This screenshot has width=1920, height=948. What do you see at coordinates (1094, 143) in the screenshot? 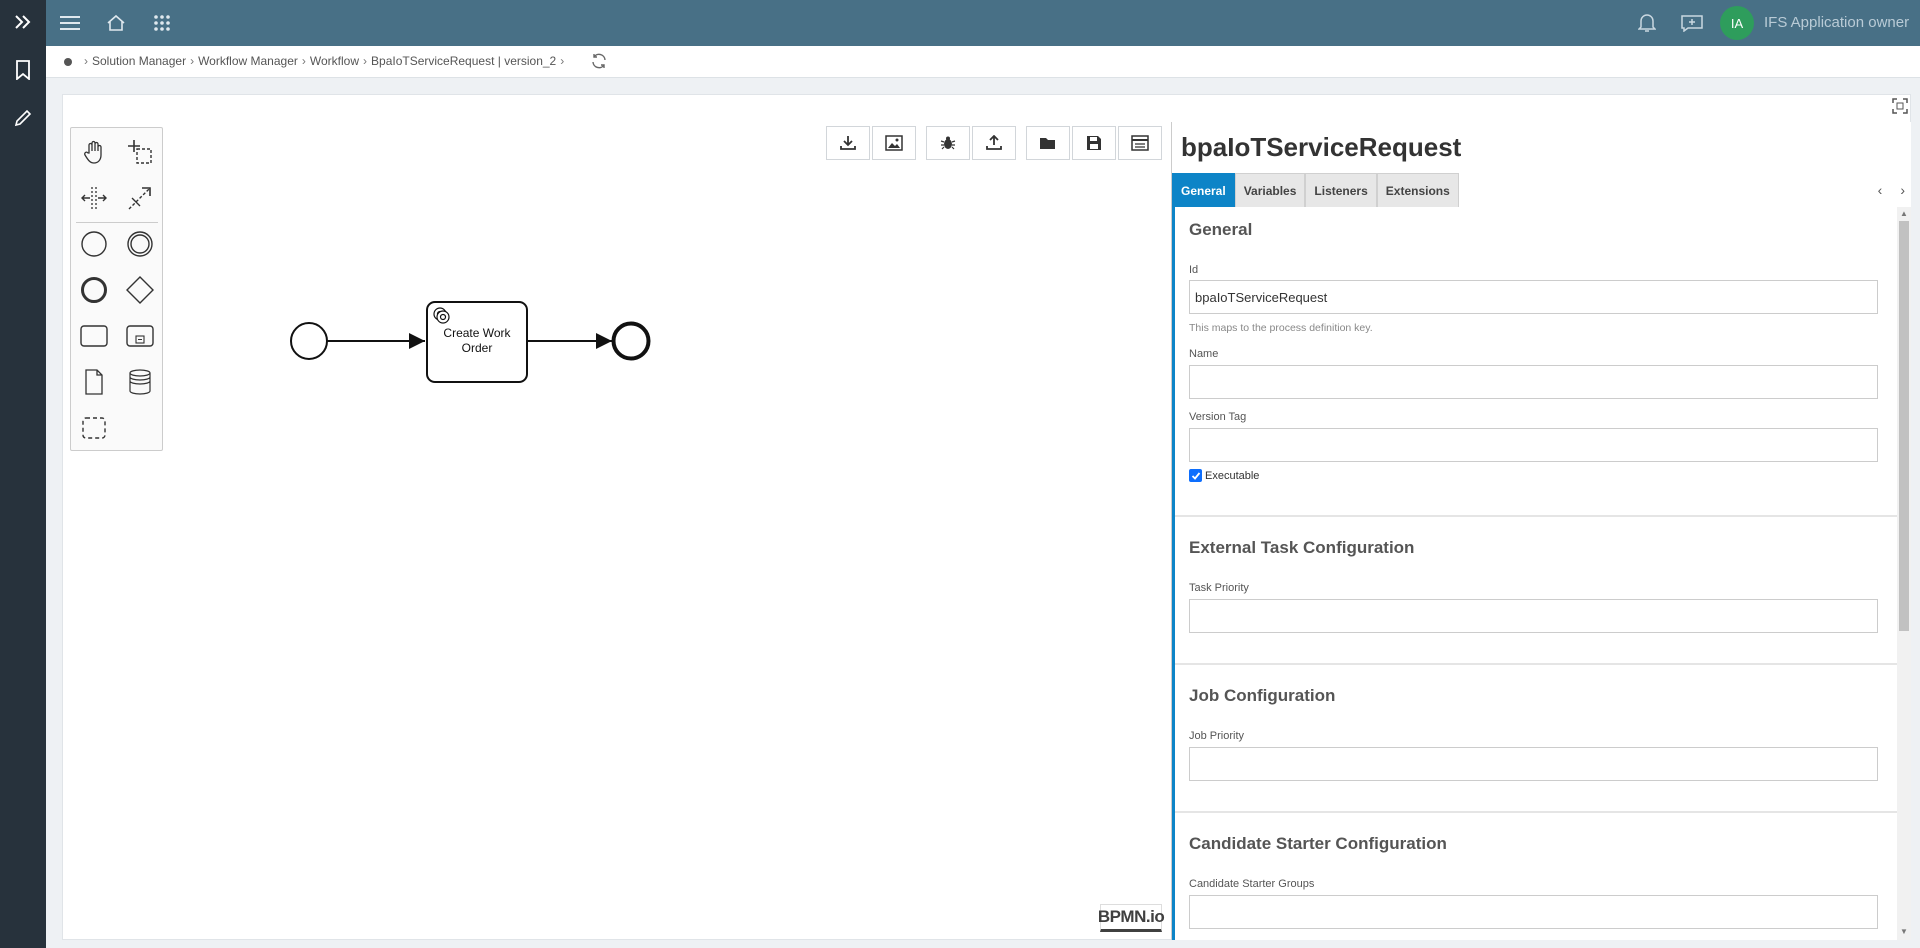
I see `save-icon` at bounding box center [1094, 143].